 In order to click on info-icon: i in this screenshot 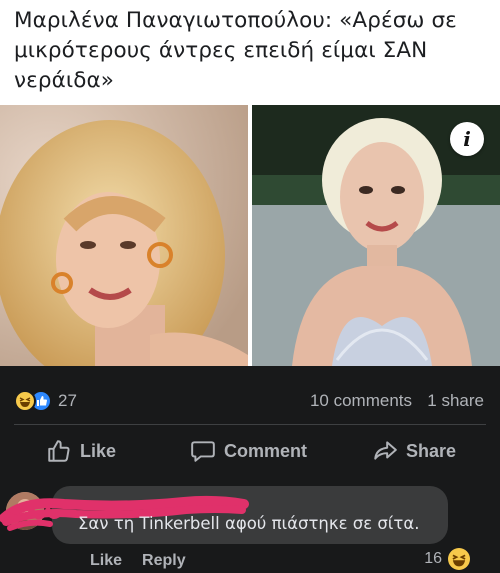, I will do `click(467, 139)`.